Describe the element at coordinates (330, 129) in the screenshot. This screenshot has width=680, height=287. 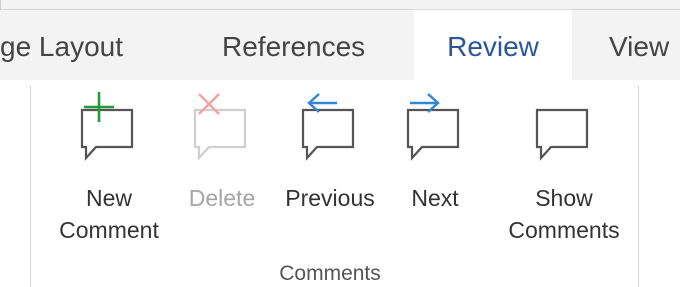
I see `previous-comment-icon` at that location.